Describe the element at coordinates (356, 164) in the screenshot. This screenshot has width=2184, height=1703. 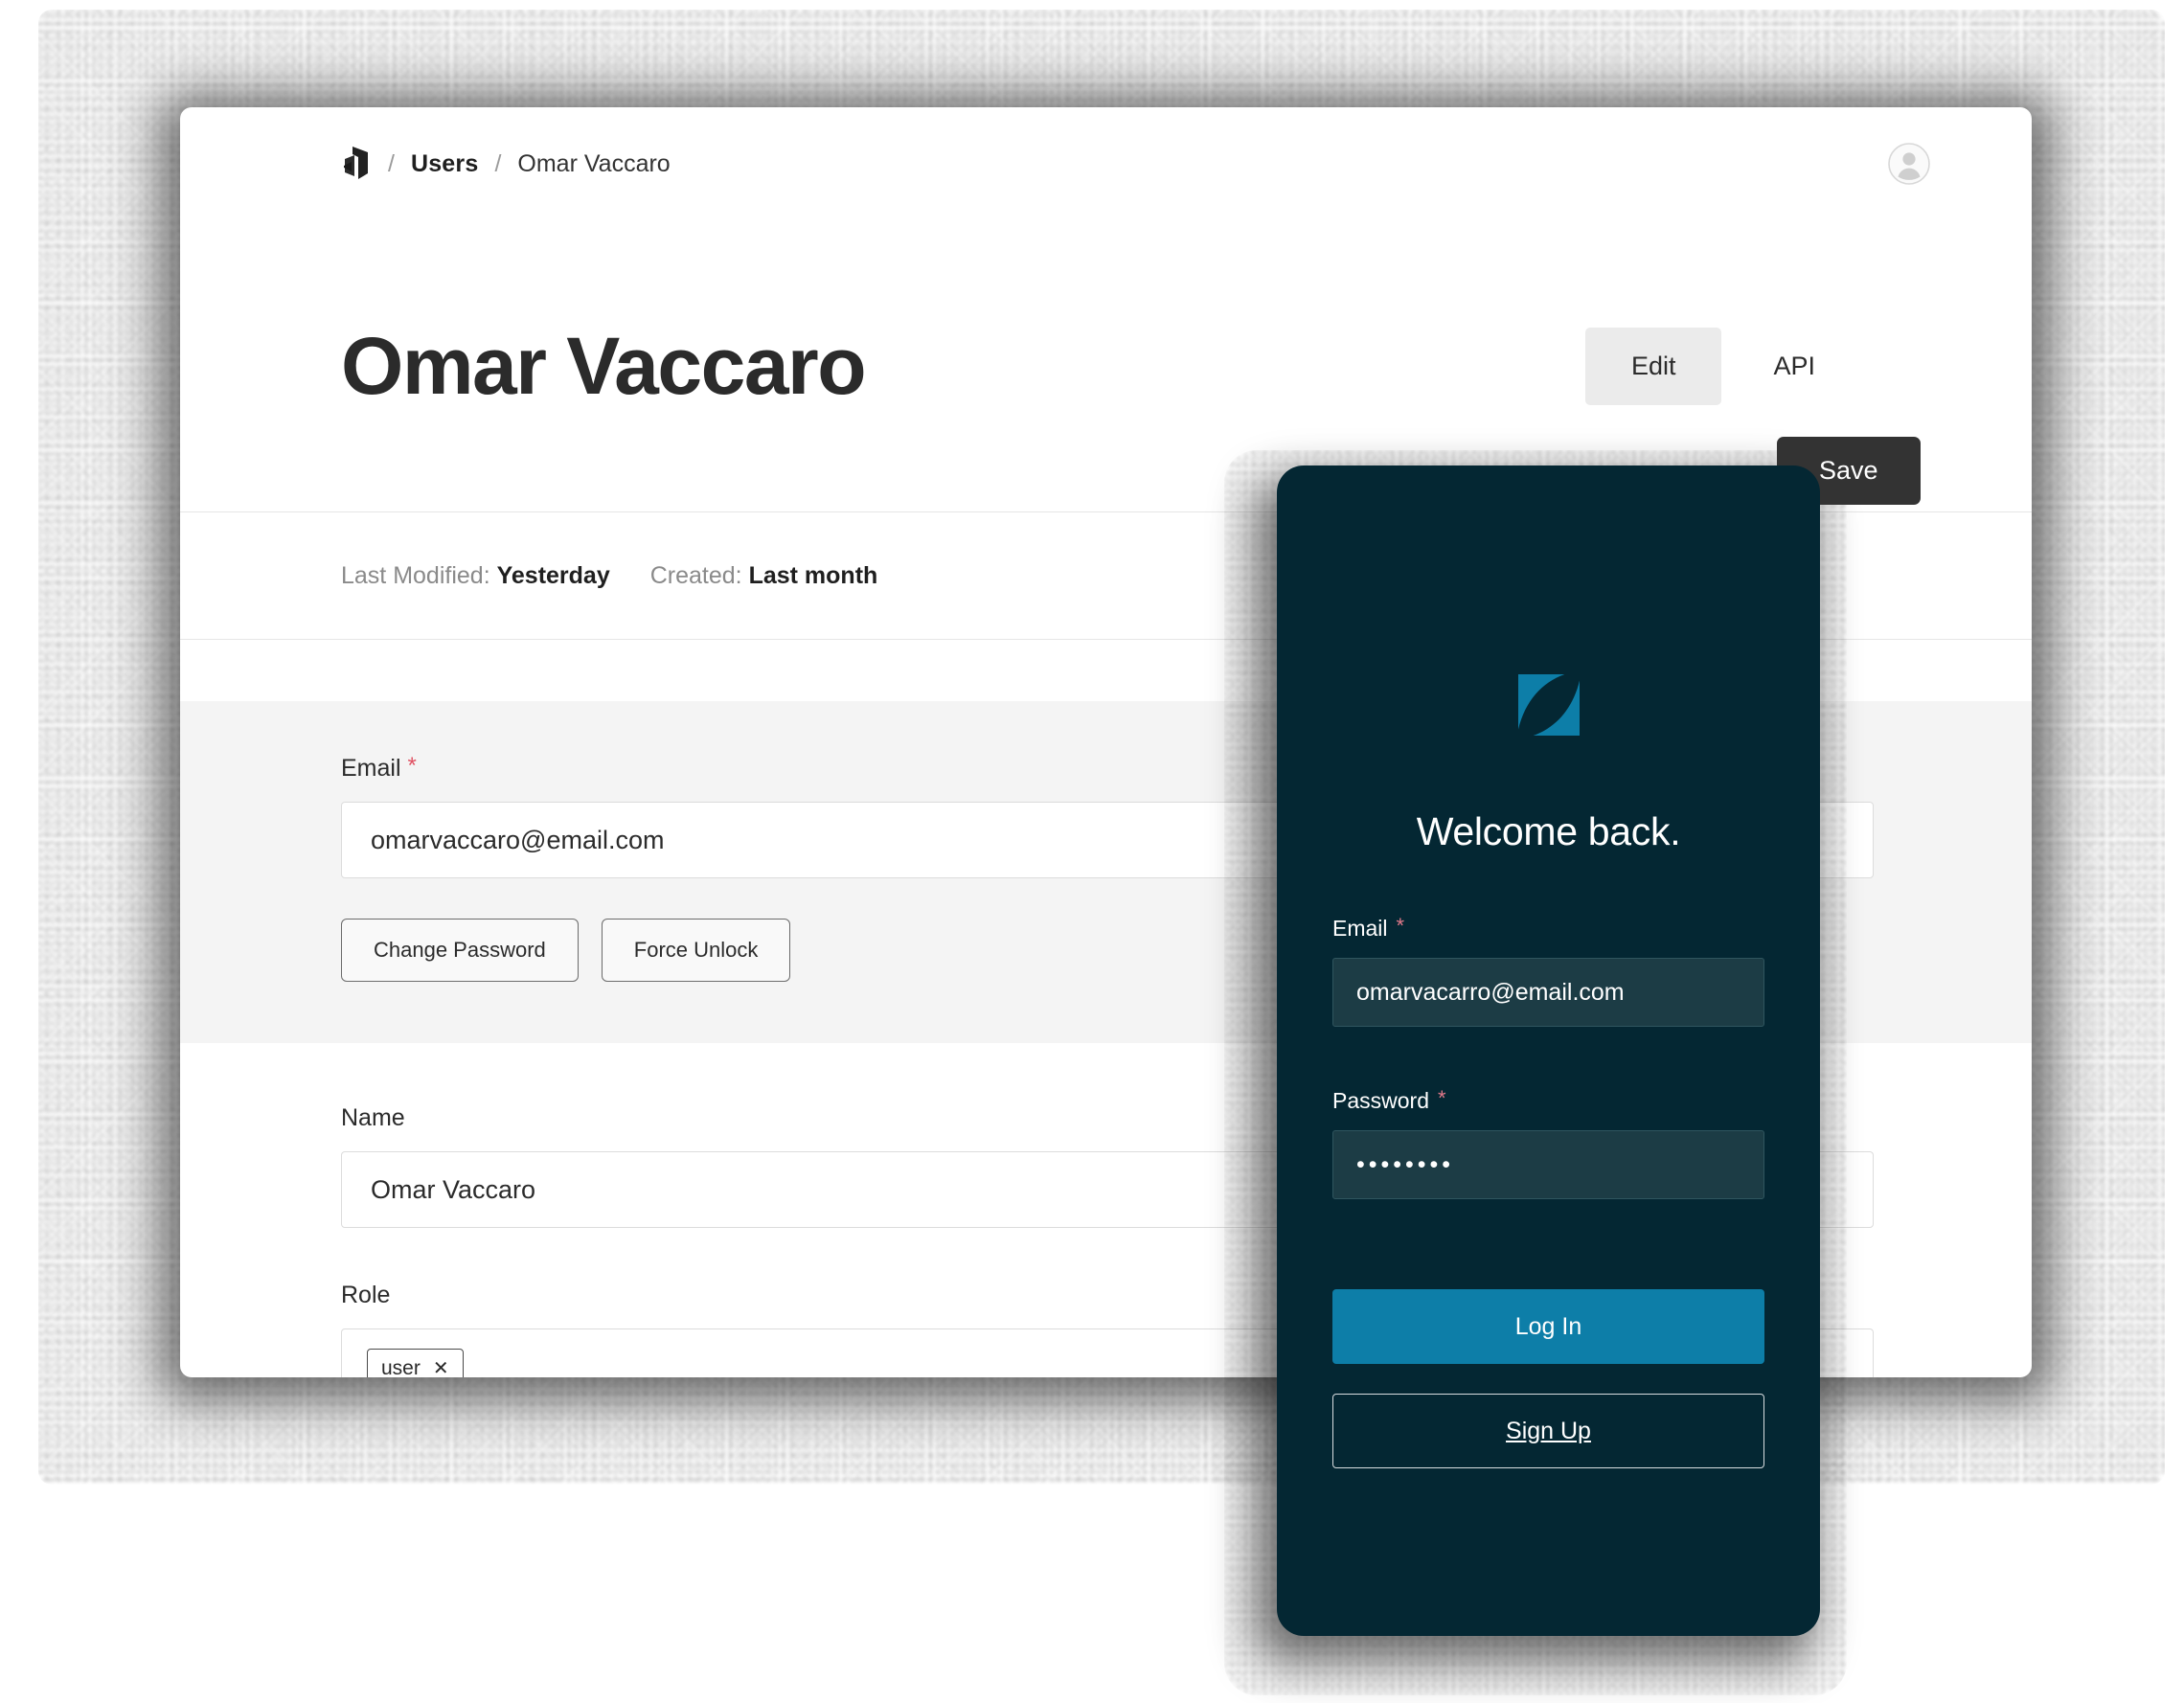
I see `brand-arrow-icon` at that location.